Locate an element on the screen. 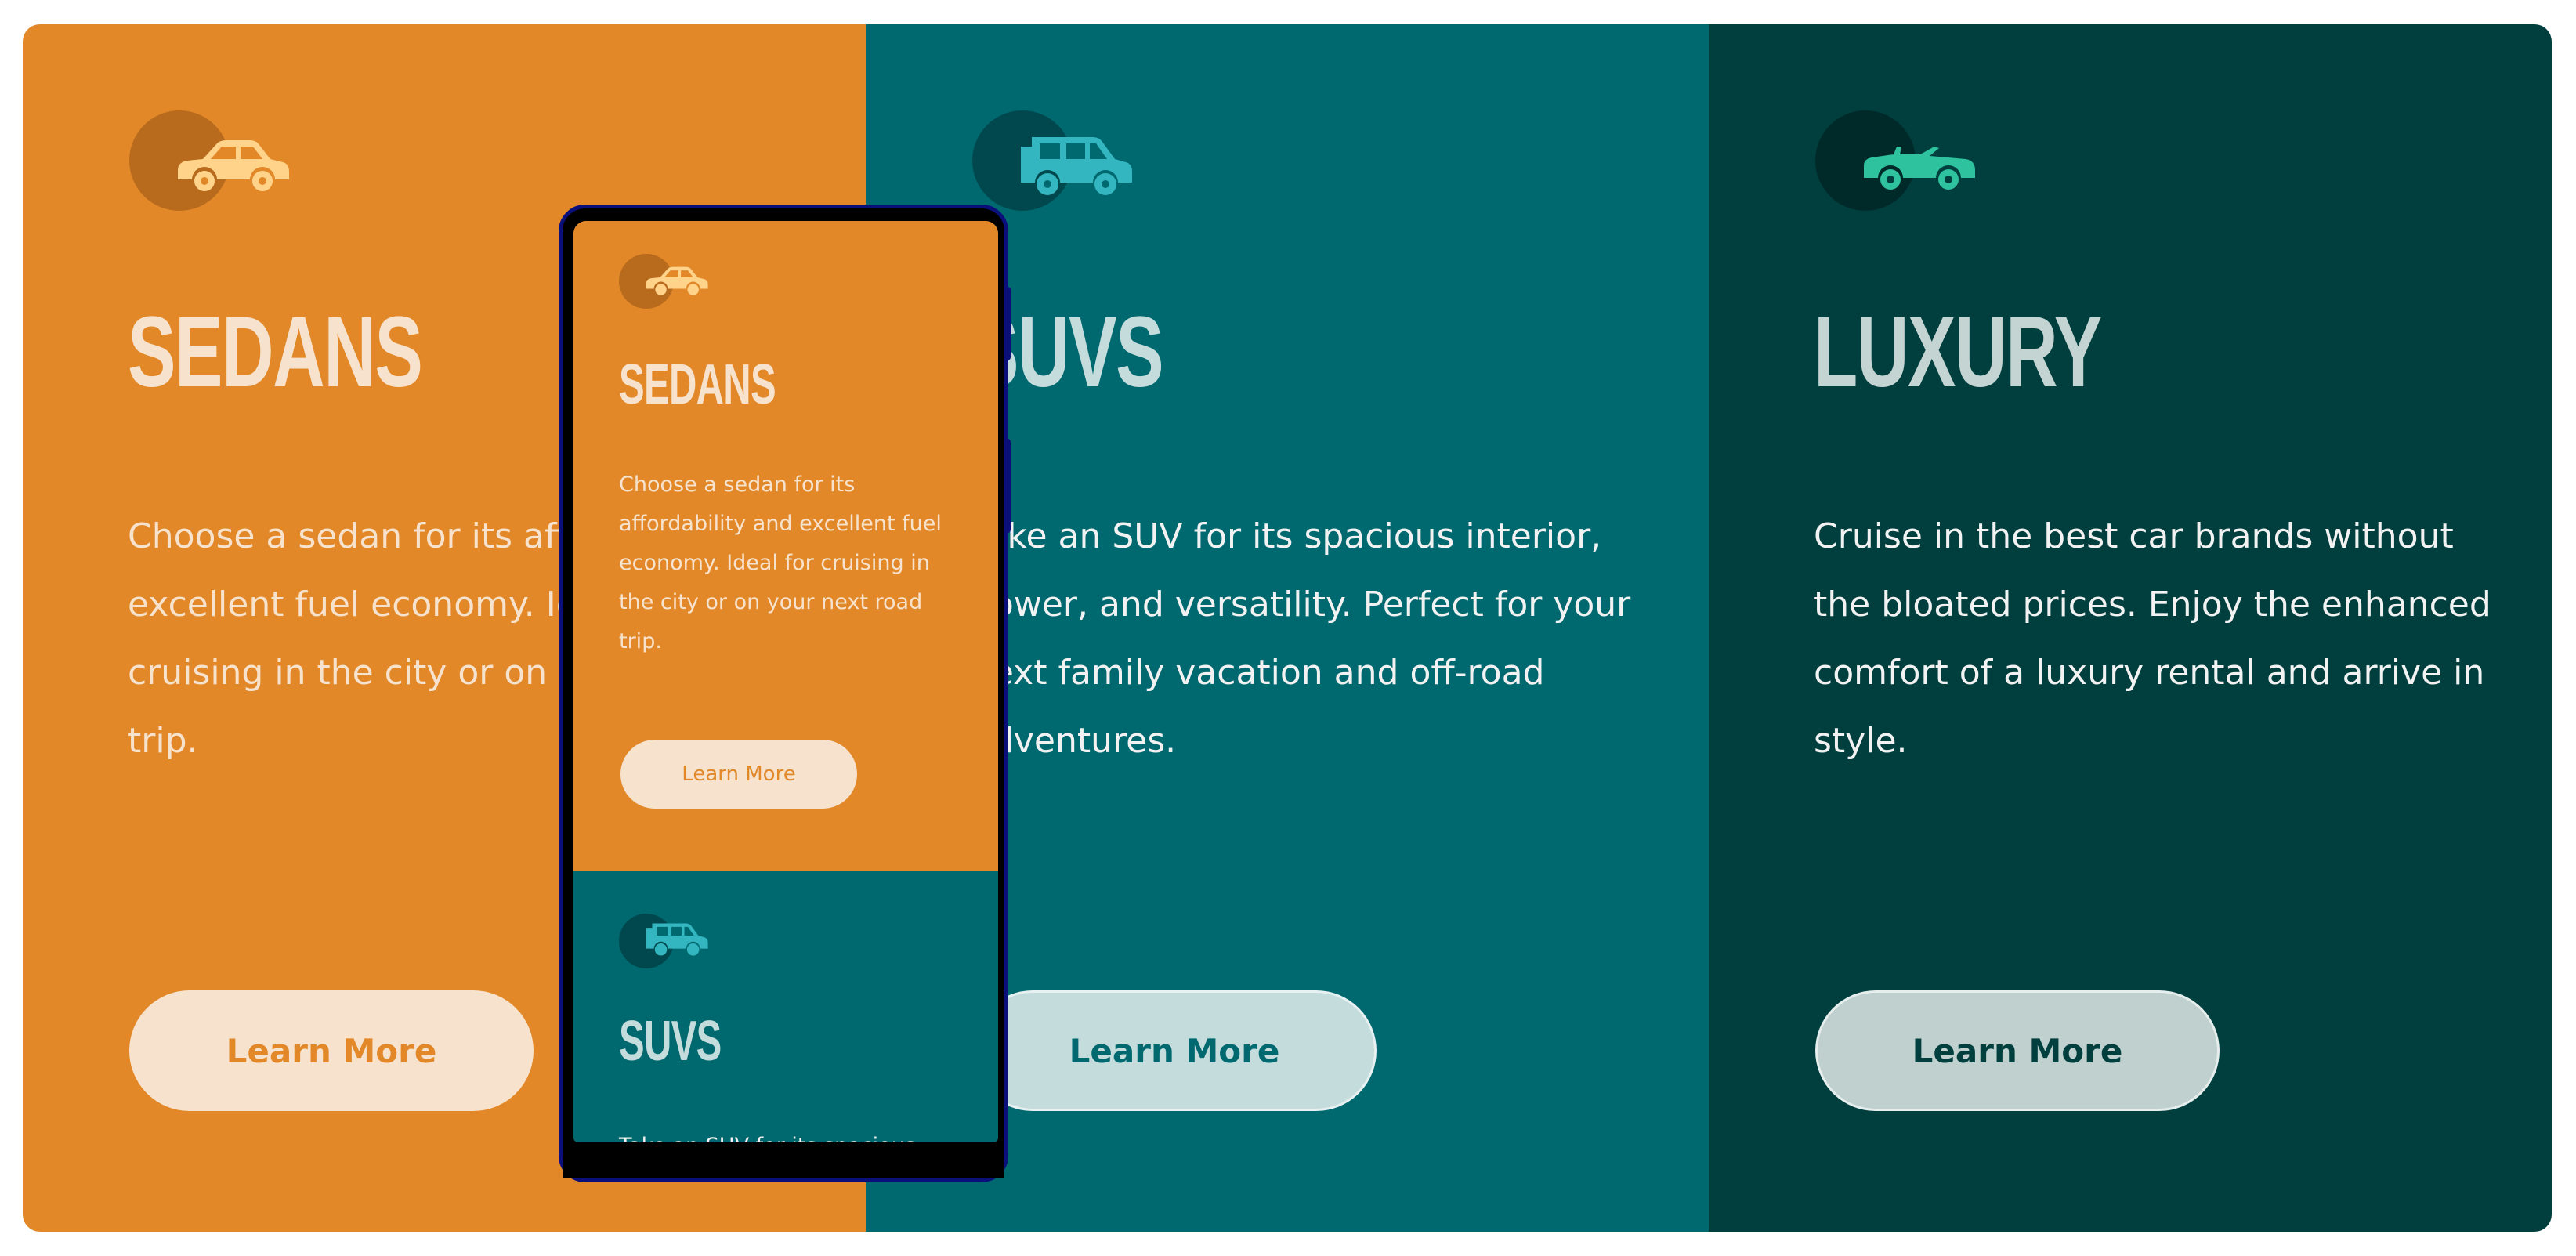 The height and width of the screenshot is (1256, 2576). suvs-learn-more-button: Learn More is located at coordinates (1174, 1050).